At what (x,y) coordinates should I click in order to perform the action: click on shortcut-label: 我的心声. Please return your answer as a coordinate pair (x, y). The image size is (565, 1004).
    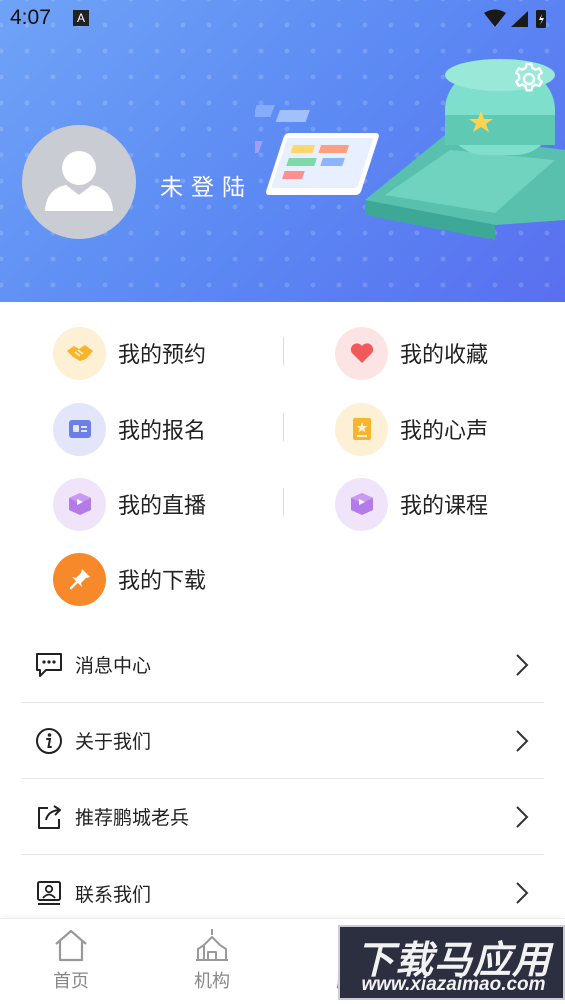
    Looking at the image, I should click on (444, 431).